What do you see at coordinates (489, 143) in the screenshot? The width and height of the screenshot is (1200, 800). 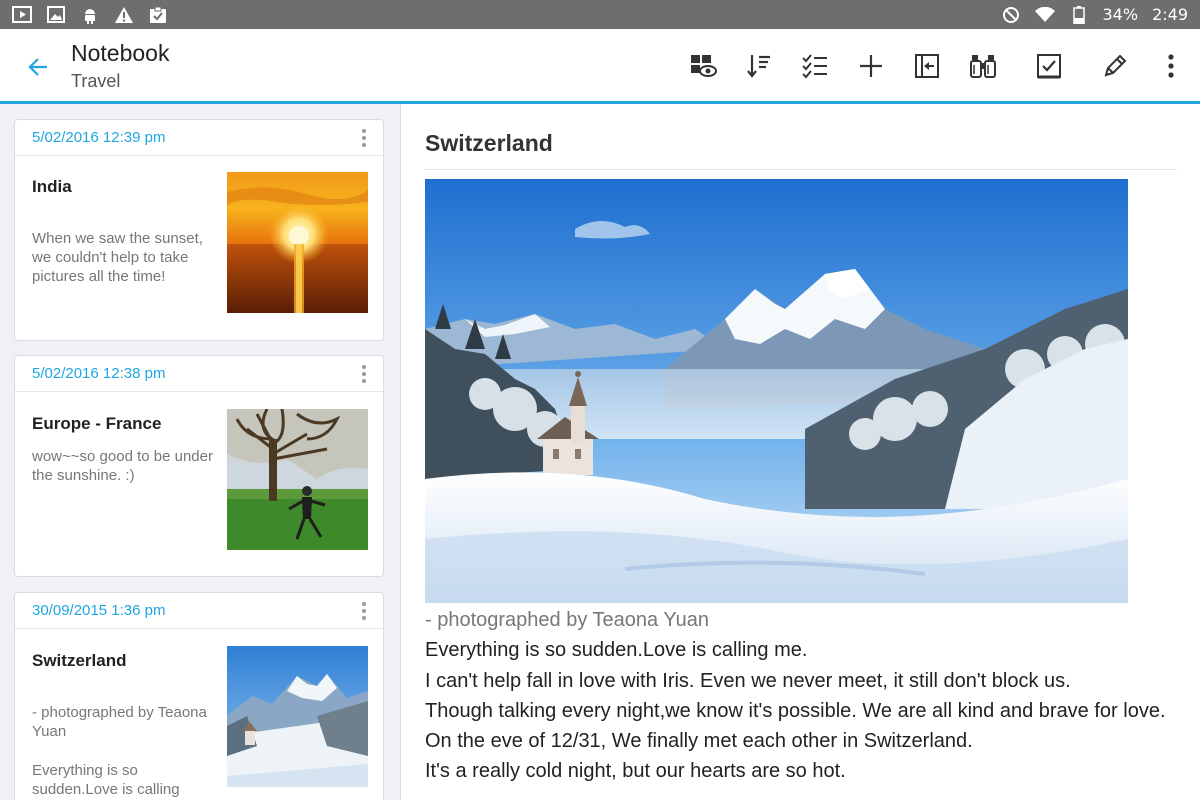 I see `note-detail-title: Switzerland` at bounding box center [489, 143].